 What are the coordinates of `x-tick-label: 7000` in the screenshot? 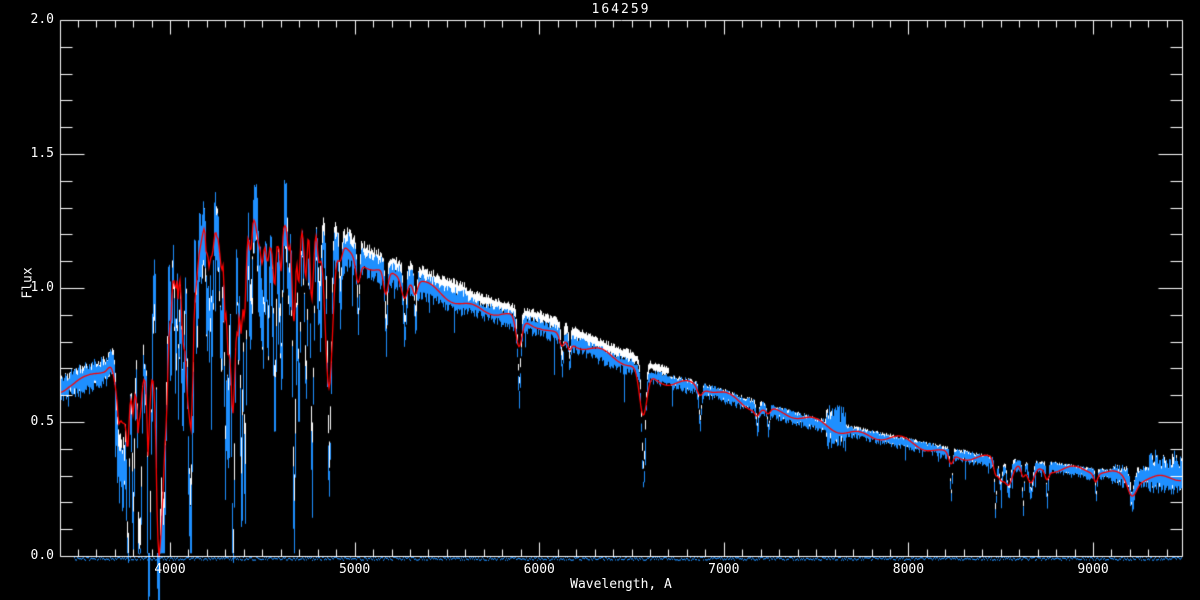 It's located at (724, 569).